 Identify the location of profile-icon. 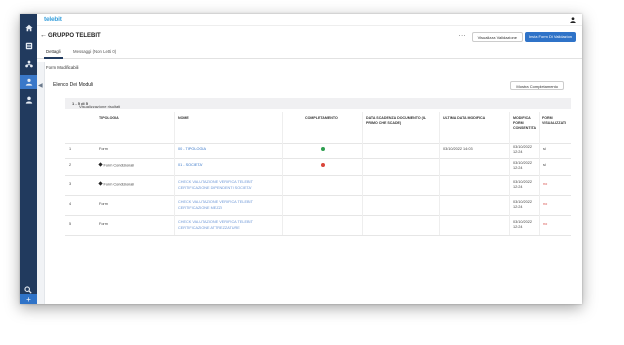
(573, 20).